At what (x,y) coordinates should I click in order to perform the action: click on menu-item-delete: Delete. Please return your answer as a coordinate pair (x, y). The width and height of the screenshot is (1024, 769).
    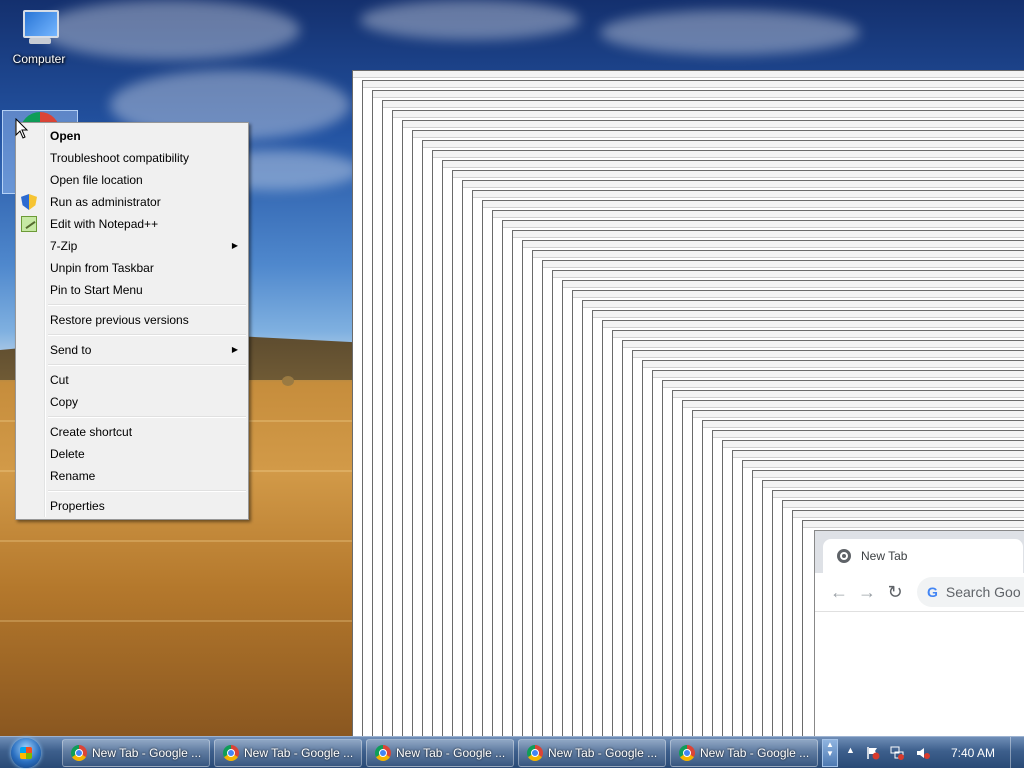
    Looking at the image, I should click on (132, 454).